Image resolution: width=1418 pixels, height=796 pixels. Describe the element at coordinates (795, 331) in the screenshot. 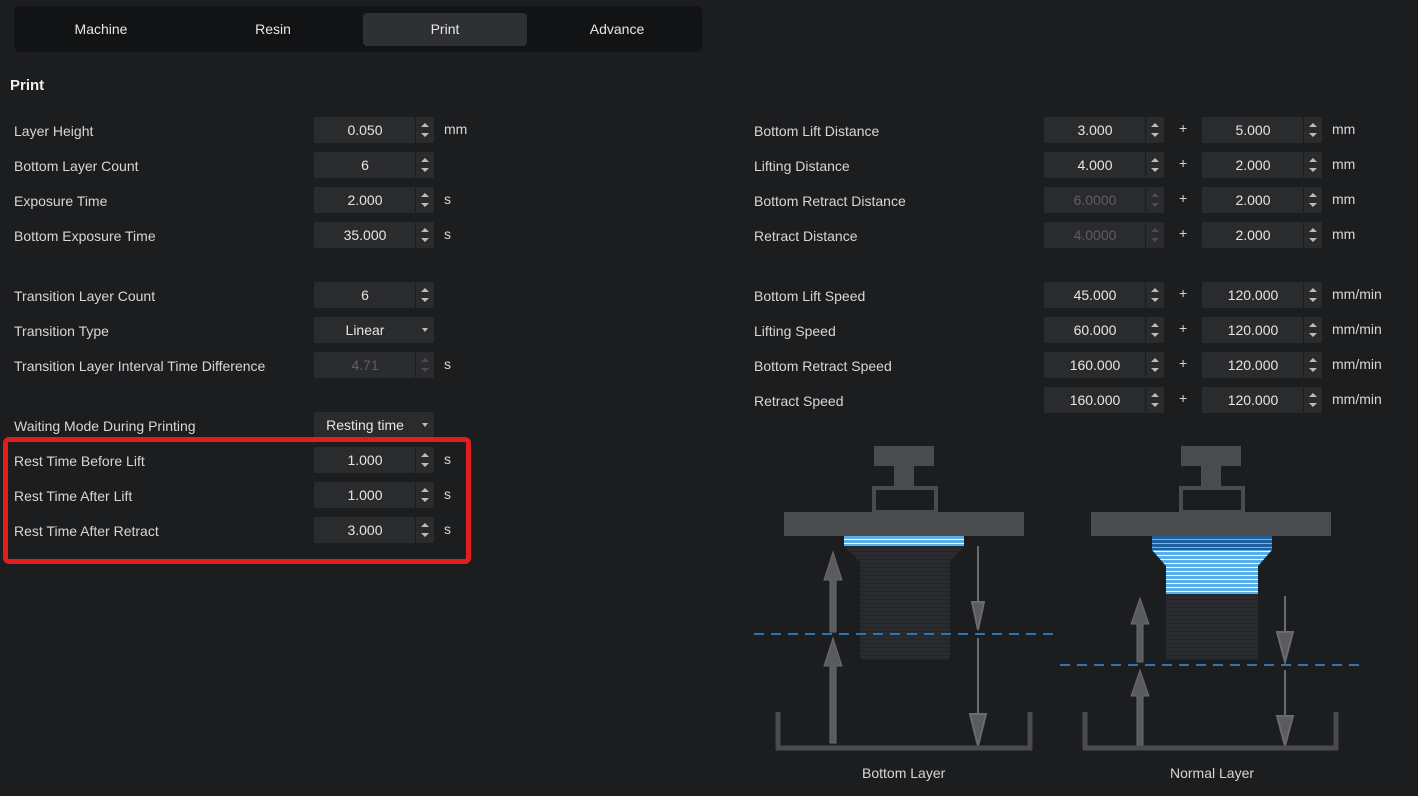

I see `lifting-speed-label: Lifting Speed` at that location.